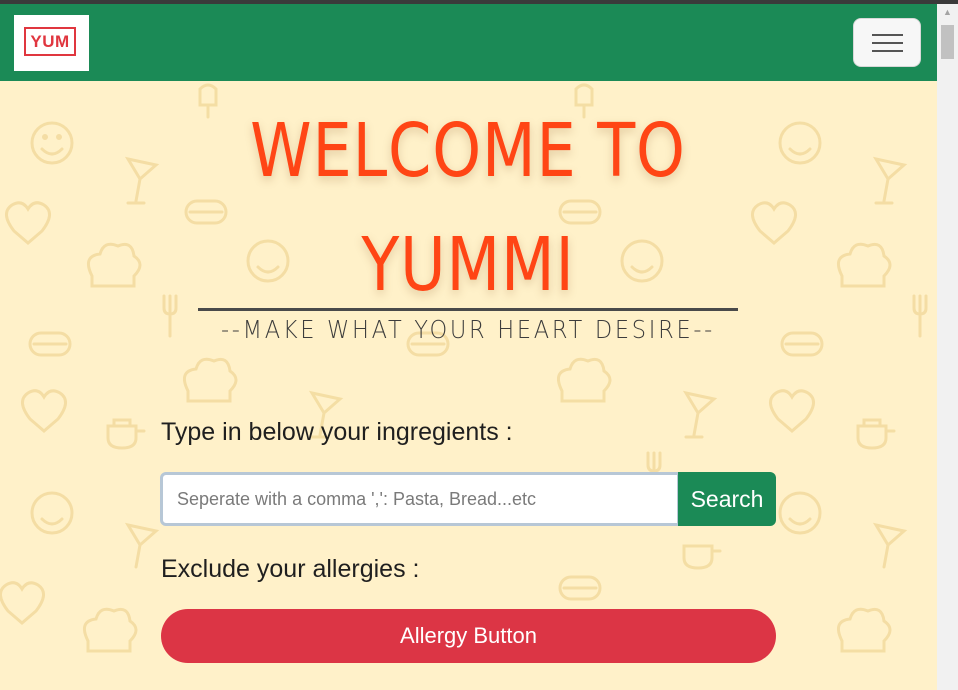 The width and height of the screenshot is (958, 690). What do you see at coordinates (887, 35) in the screenshot?
I see `hamburger-icon` at bounding box center [887, 35].